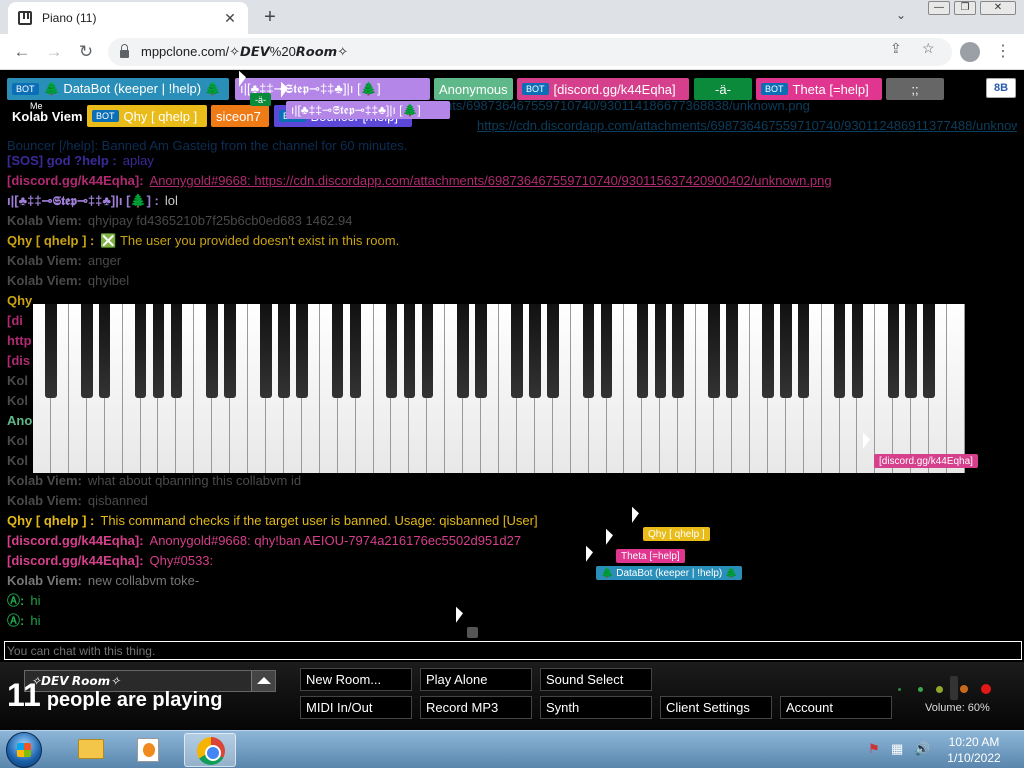 The width and height of the screenshot is (1024, 768). What do you see at coordinates (147, 116) in the screenshot?
I see `user-tag-qhy: BOT Qhy [ qhelp ]` at bounding box center [147, 116].